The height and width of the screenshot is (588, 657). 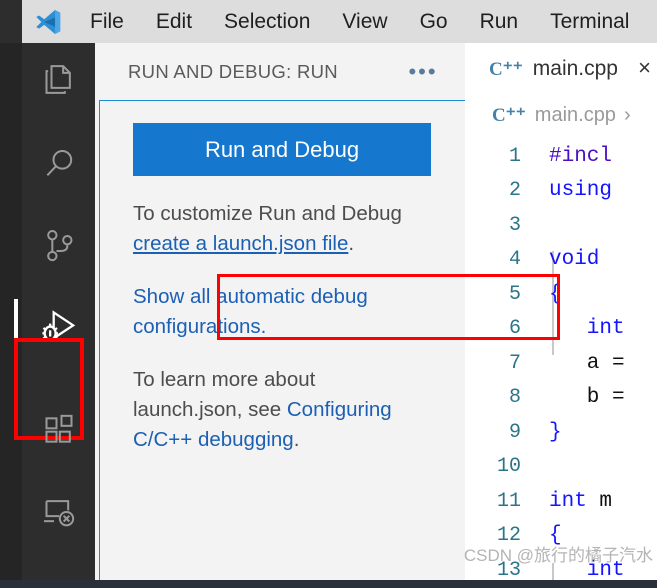 I want to click on extensions-icon, so click(x=59, y=432).